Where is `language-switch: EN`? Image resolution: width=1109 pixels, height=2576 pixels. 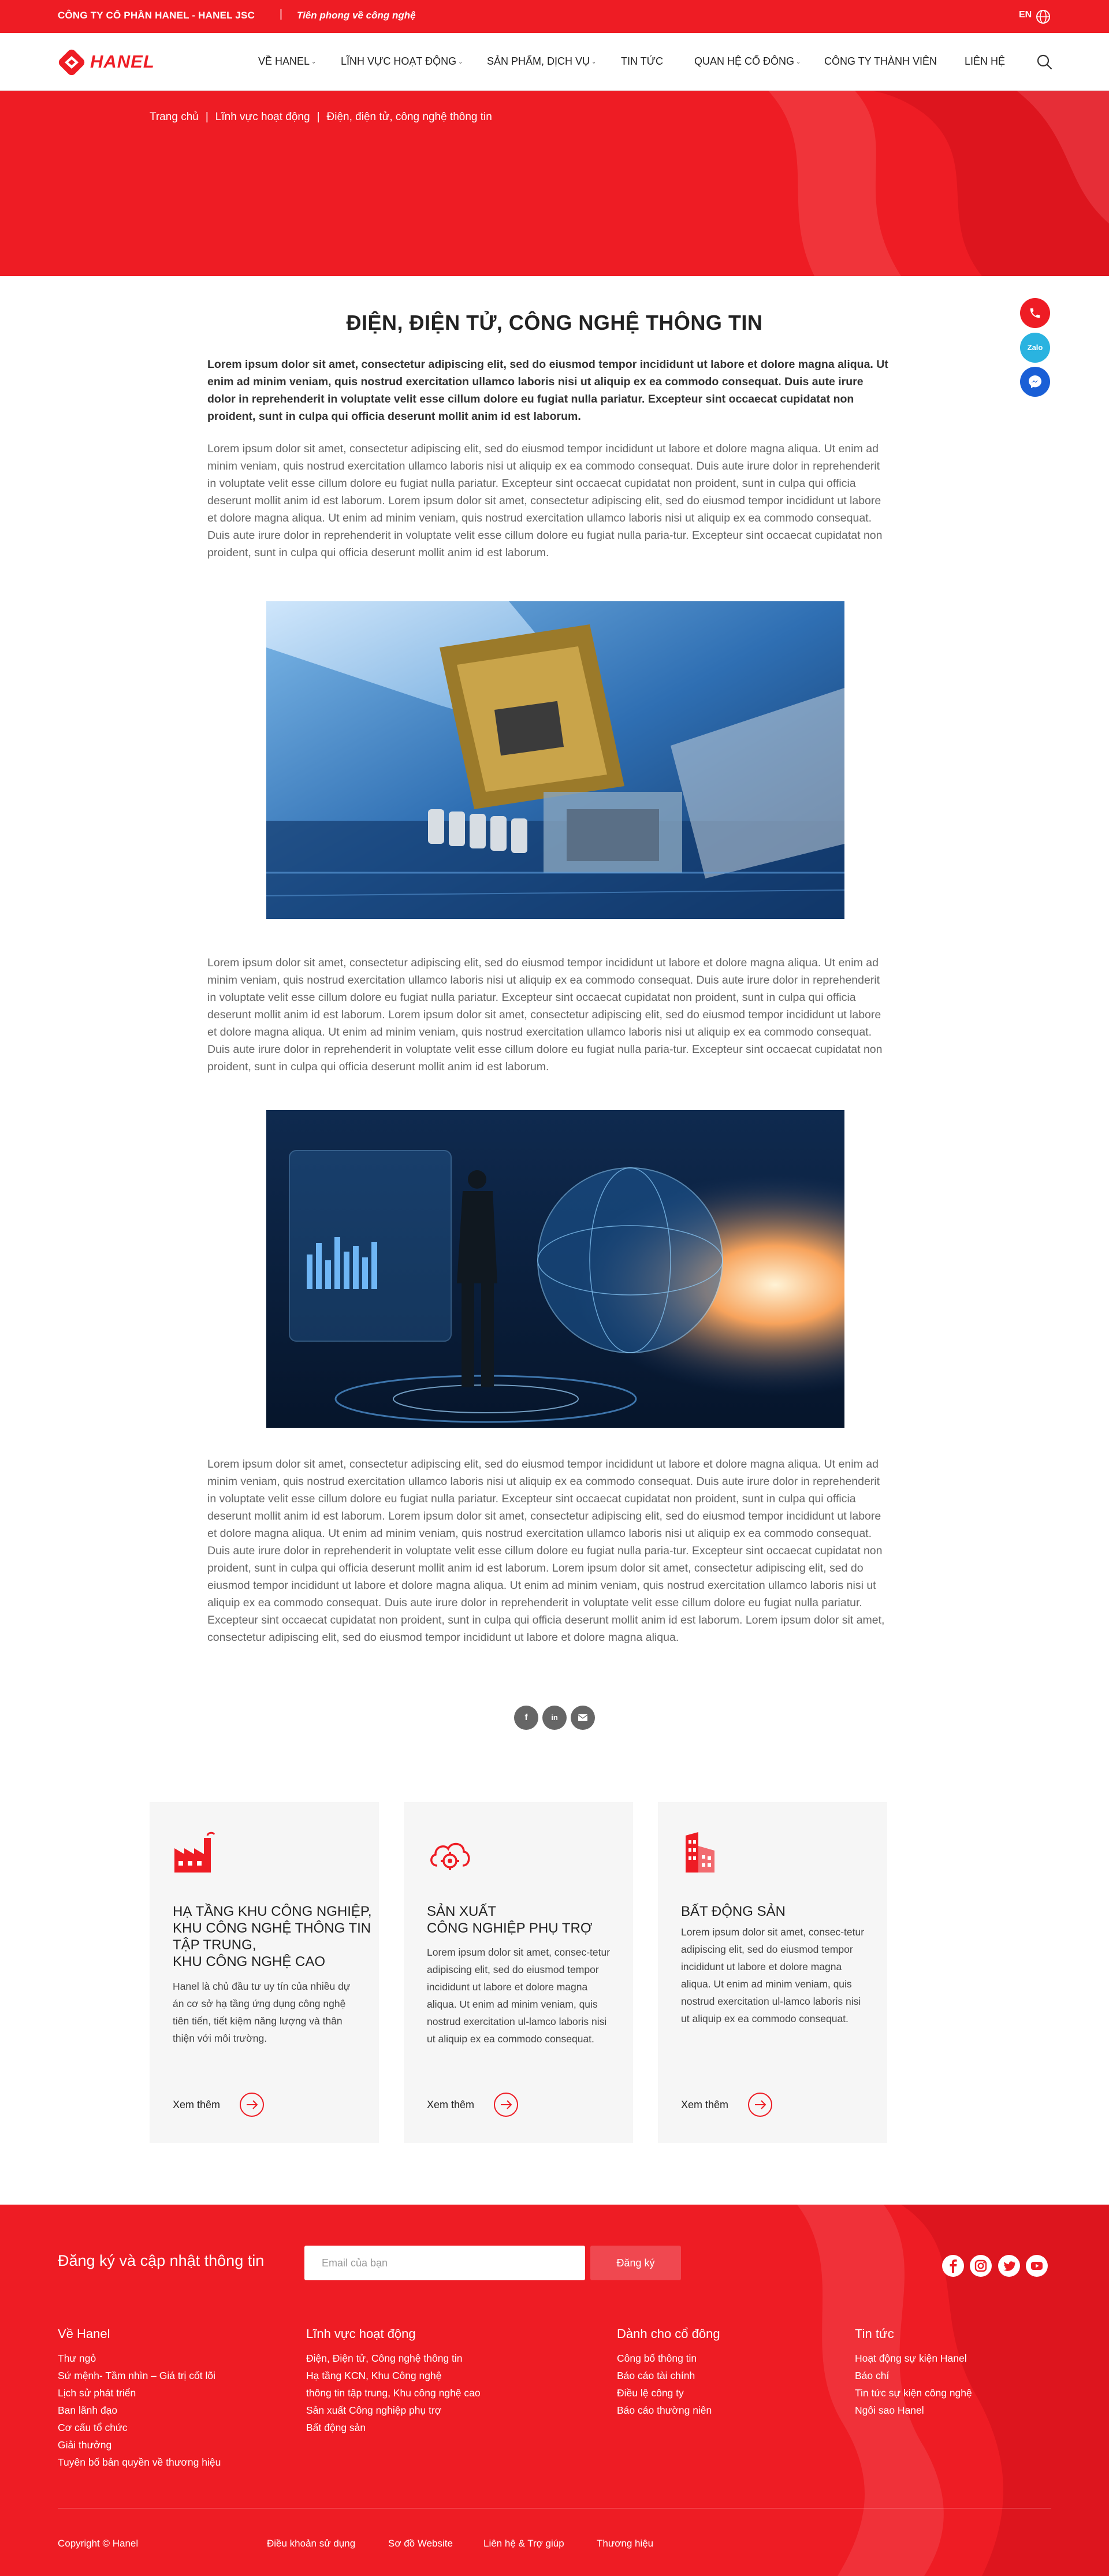 language-switch: EN is located at coordinates (1025, 15).